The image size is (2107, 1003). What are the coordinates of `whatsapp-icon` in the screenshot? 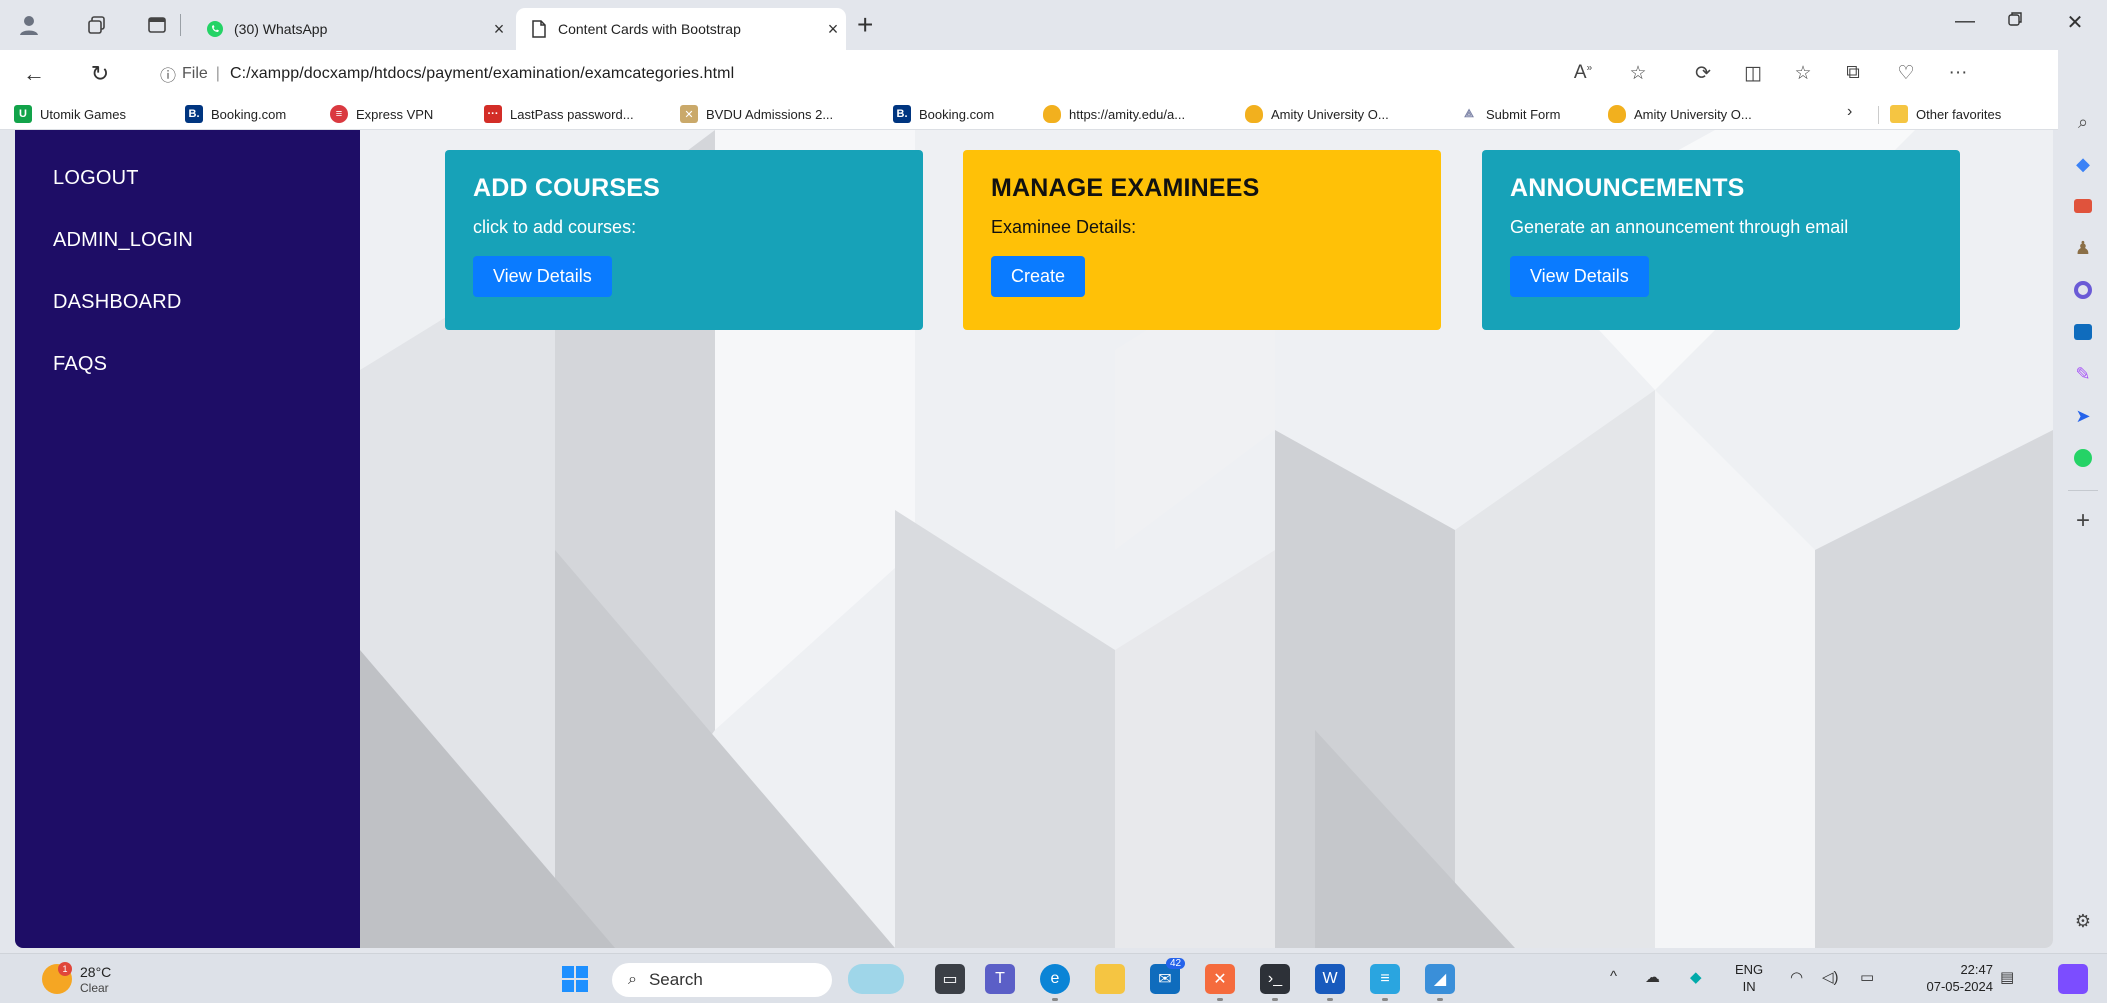 It's located at (2083, 458).